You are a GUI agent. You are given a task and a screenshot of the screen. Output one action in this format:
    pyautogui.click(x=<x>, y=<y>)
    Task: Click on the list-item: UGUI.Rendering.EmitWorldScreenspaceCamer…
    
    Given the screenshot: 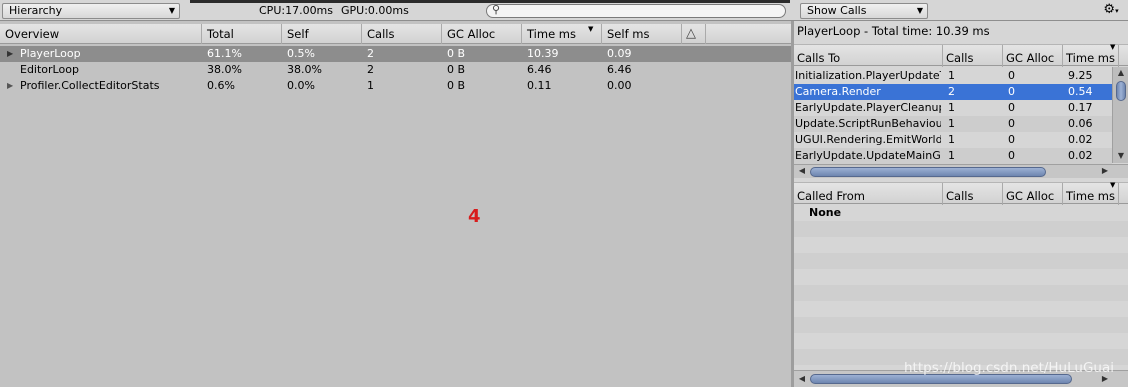 What is the action you would take?
    pyautogui.click(x=953, y=140)
    